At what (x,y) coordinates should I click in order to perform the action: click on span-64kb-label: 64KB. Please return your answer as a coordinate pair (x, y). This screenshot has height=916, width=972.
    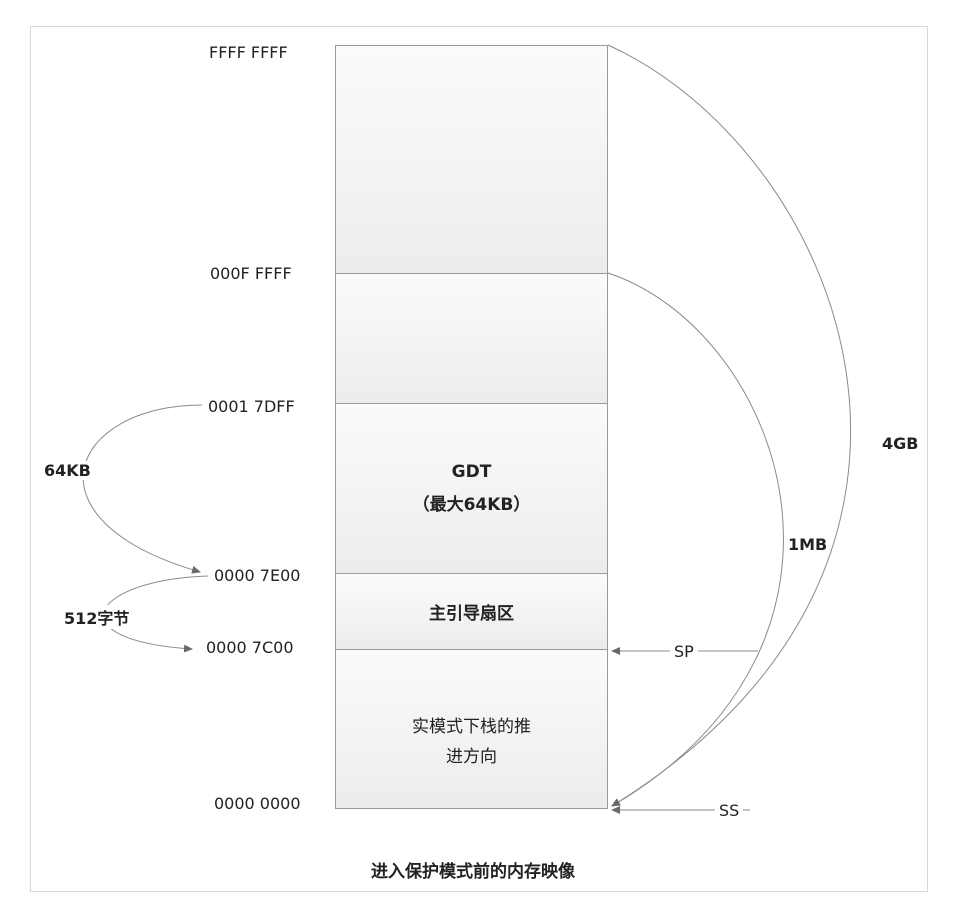
    Looking at the image, I should click on (67, 470).